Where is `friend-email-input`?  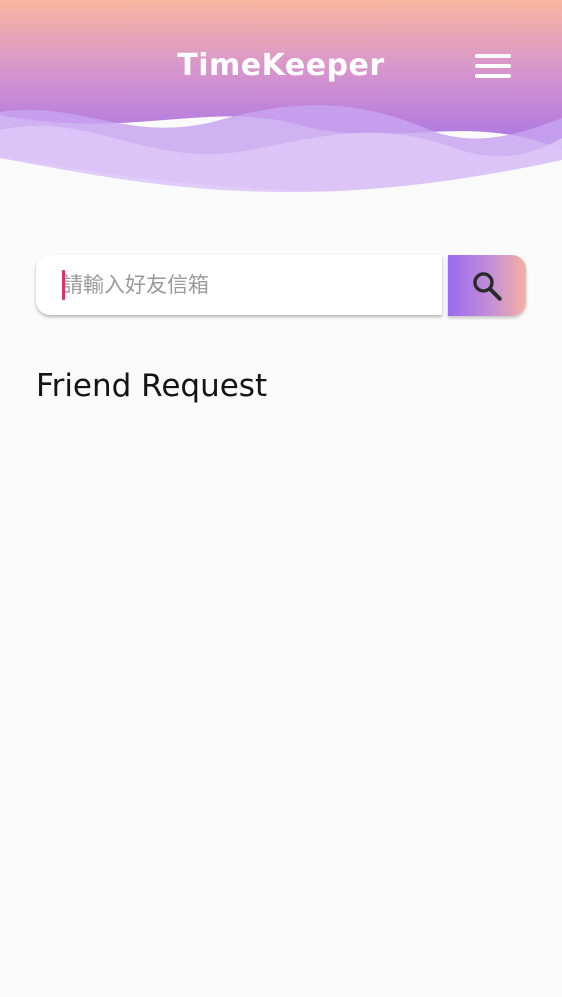
friend-email-input is located at coordinates (242, 285).